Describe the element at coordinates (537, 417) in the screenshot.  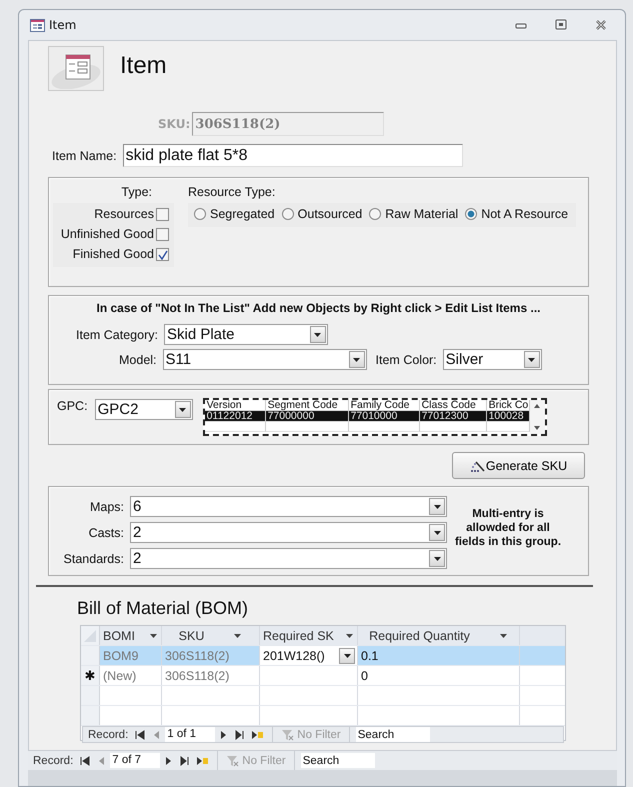
I see `scroll-bar` at that location.